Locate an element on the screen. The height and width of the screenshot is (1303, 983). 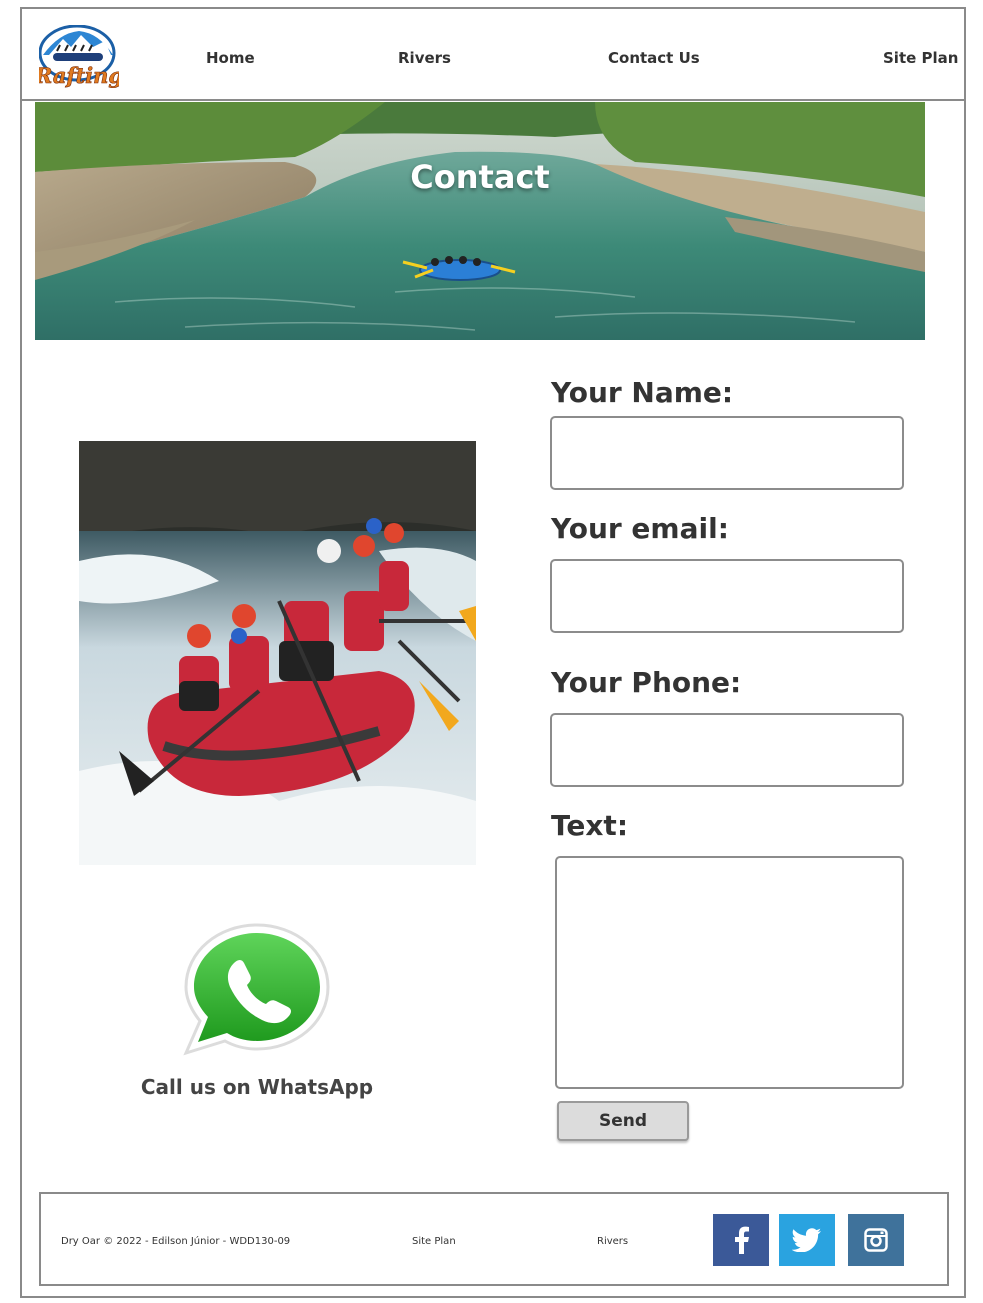
twitter-icon is located at coordinates (806, 1240).